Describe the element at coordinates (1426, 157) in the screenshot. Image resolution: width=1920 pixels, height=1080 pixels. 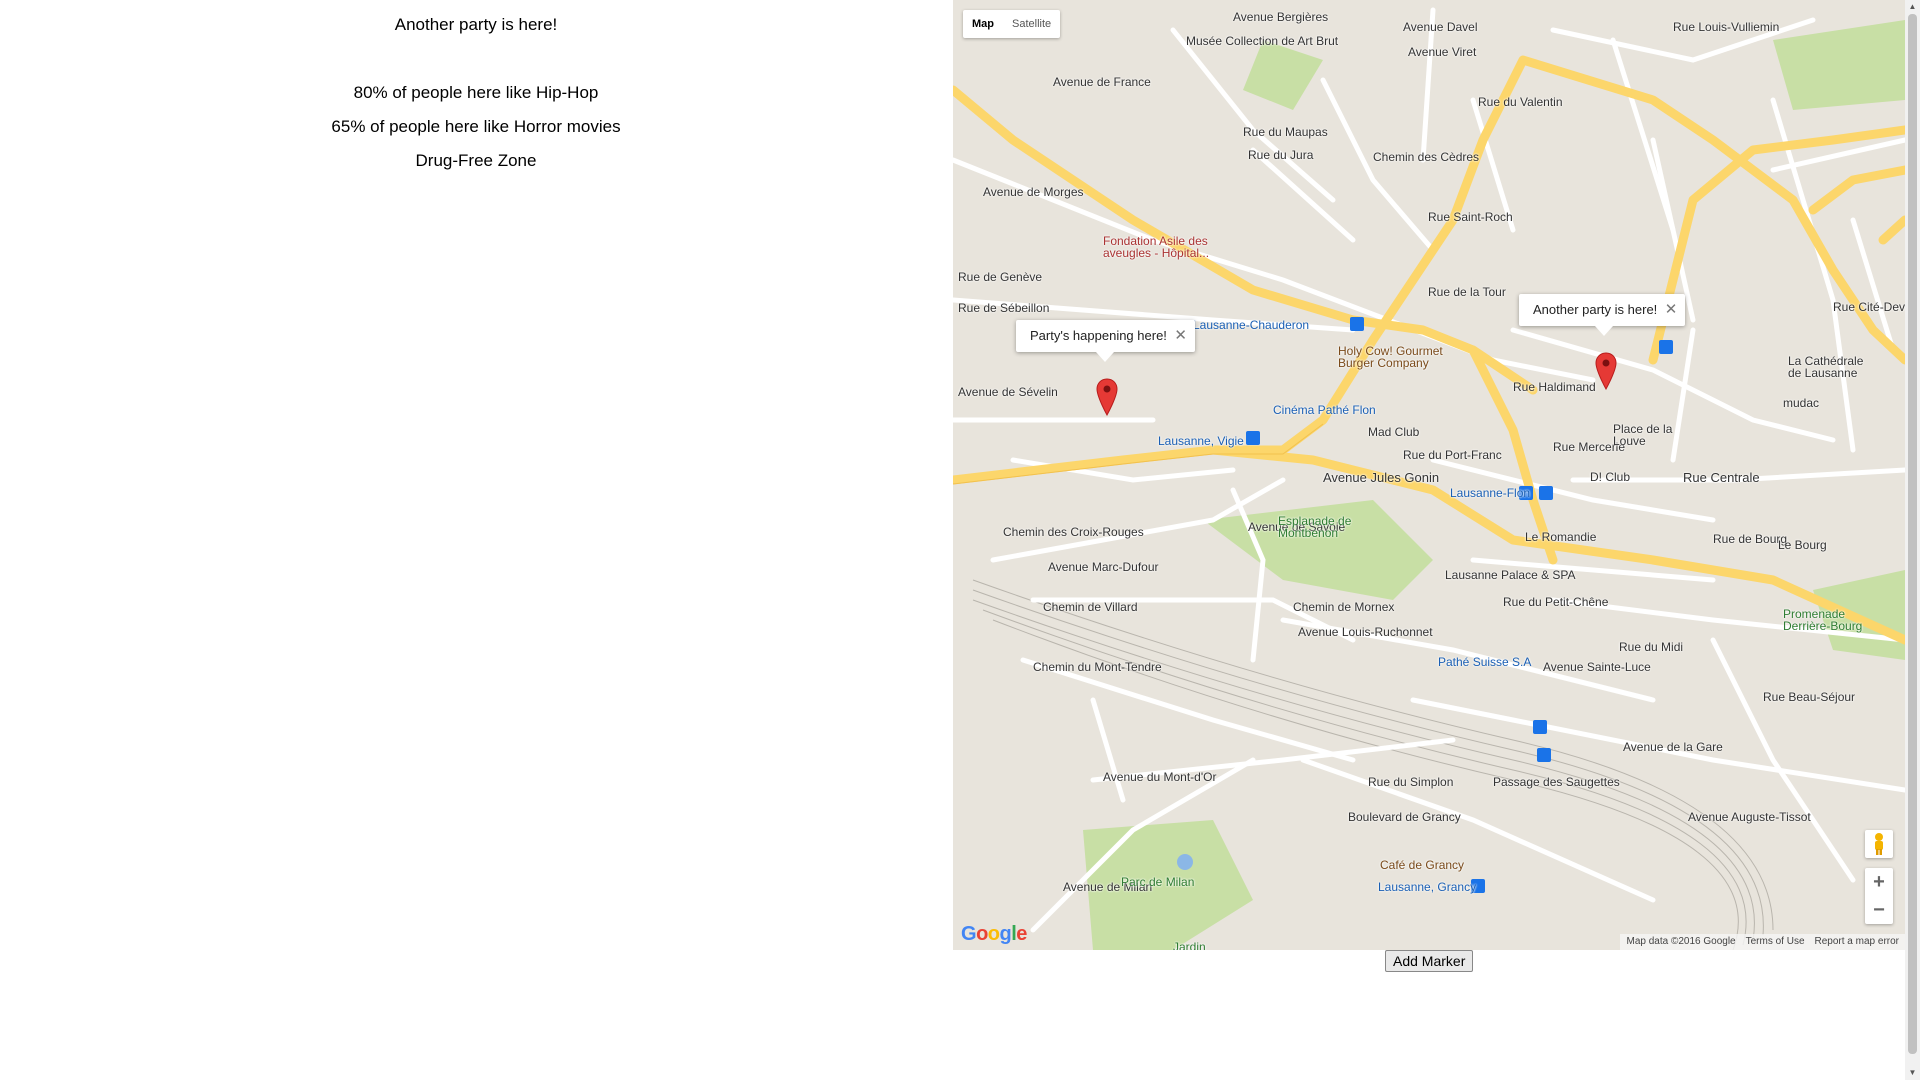
I see `street-label: Chemin des Cèdres` at that location.